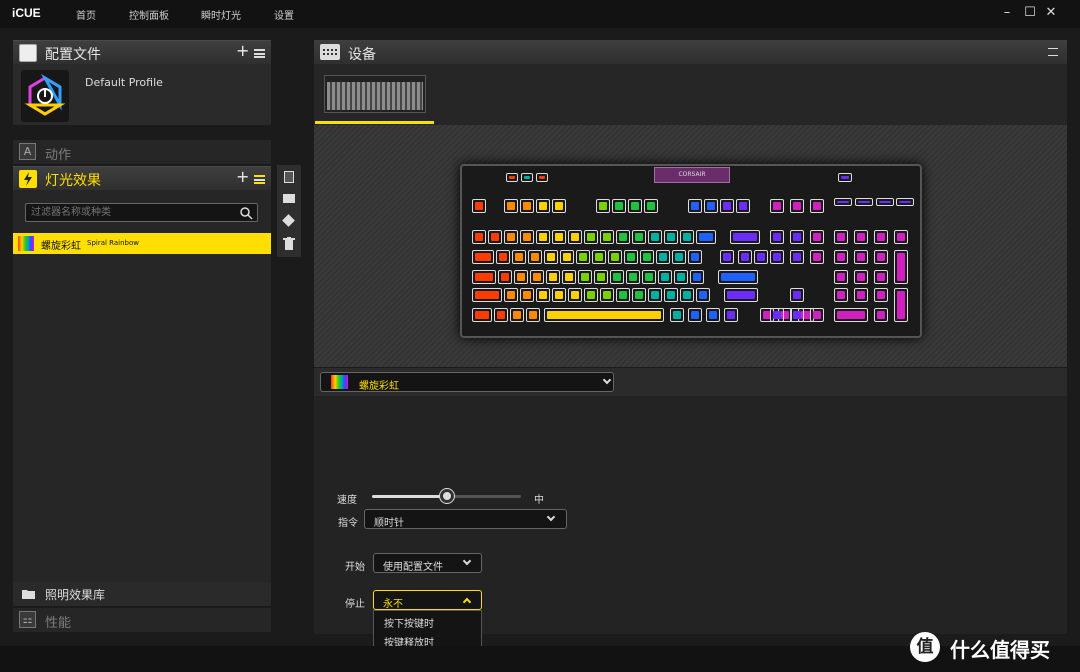  I want to click on stop-dropdown: 永不, so click(427, 600).